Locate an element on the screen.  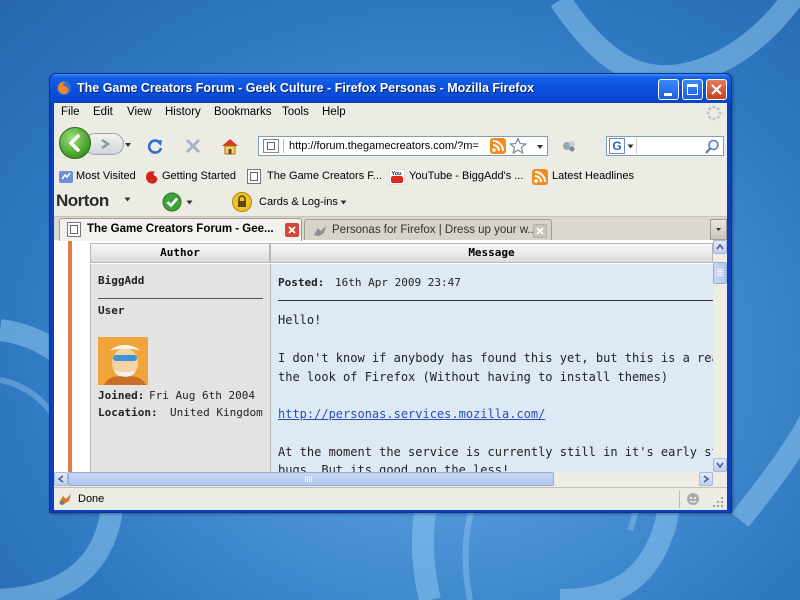
scroll-up-button is located at coordinates (720, 247).